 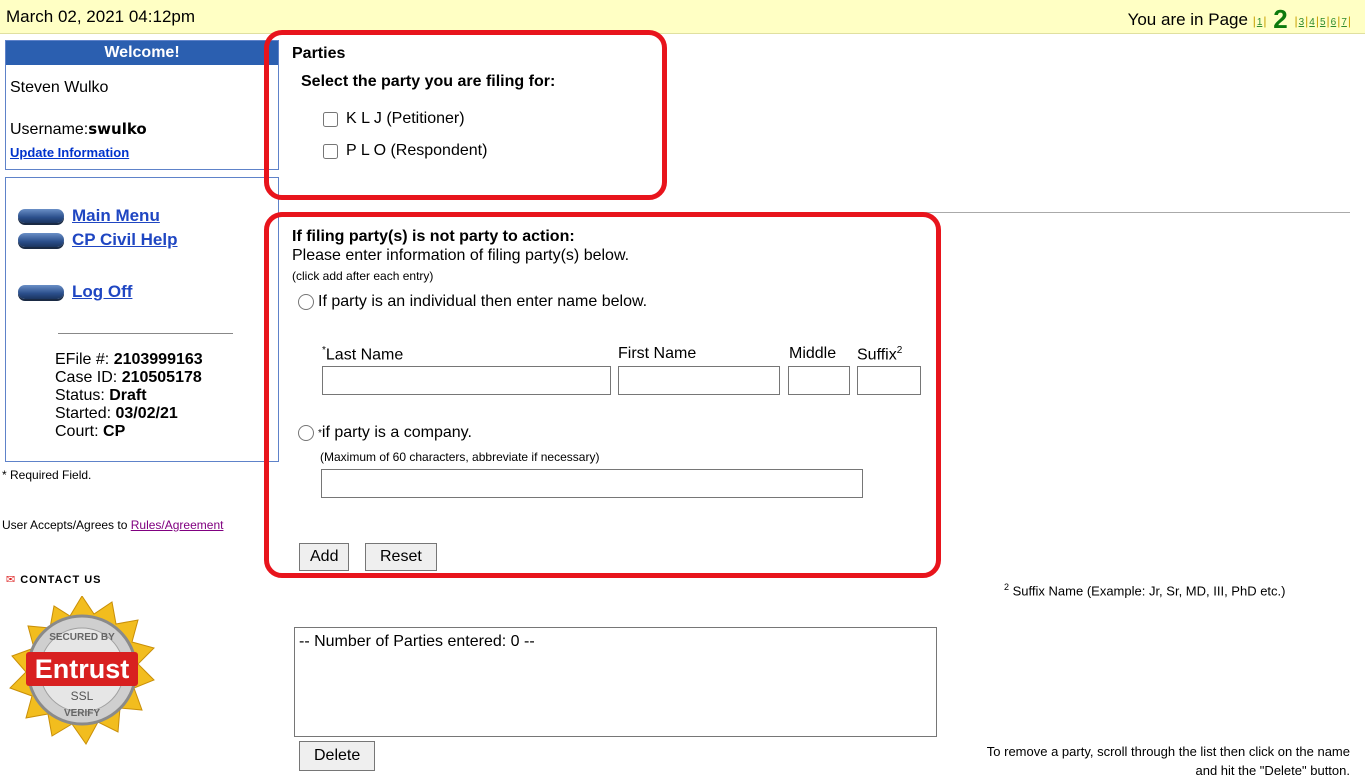 What do you see at coordinates (394, 119) in the screenshot?
I see `party-option-petitioner: K L J (Petitioner)` at bounding box center [394, 119].